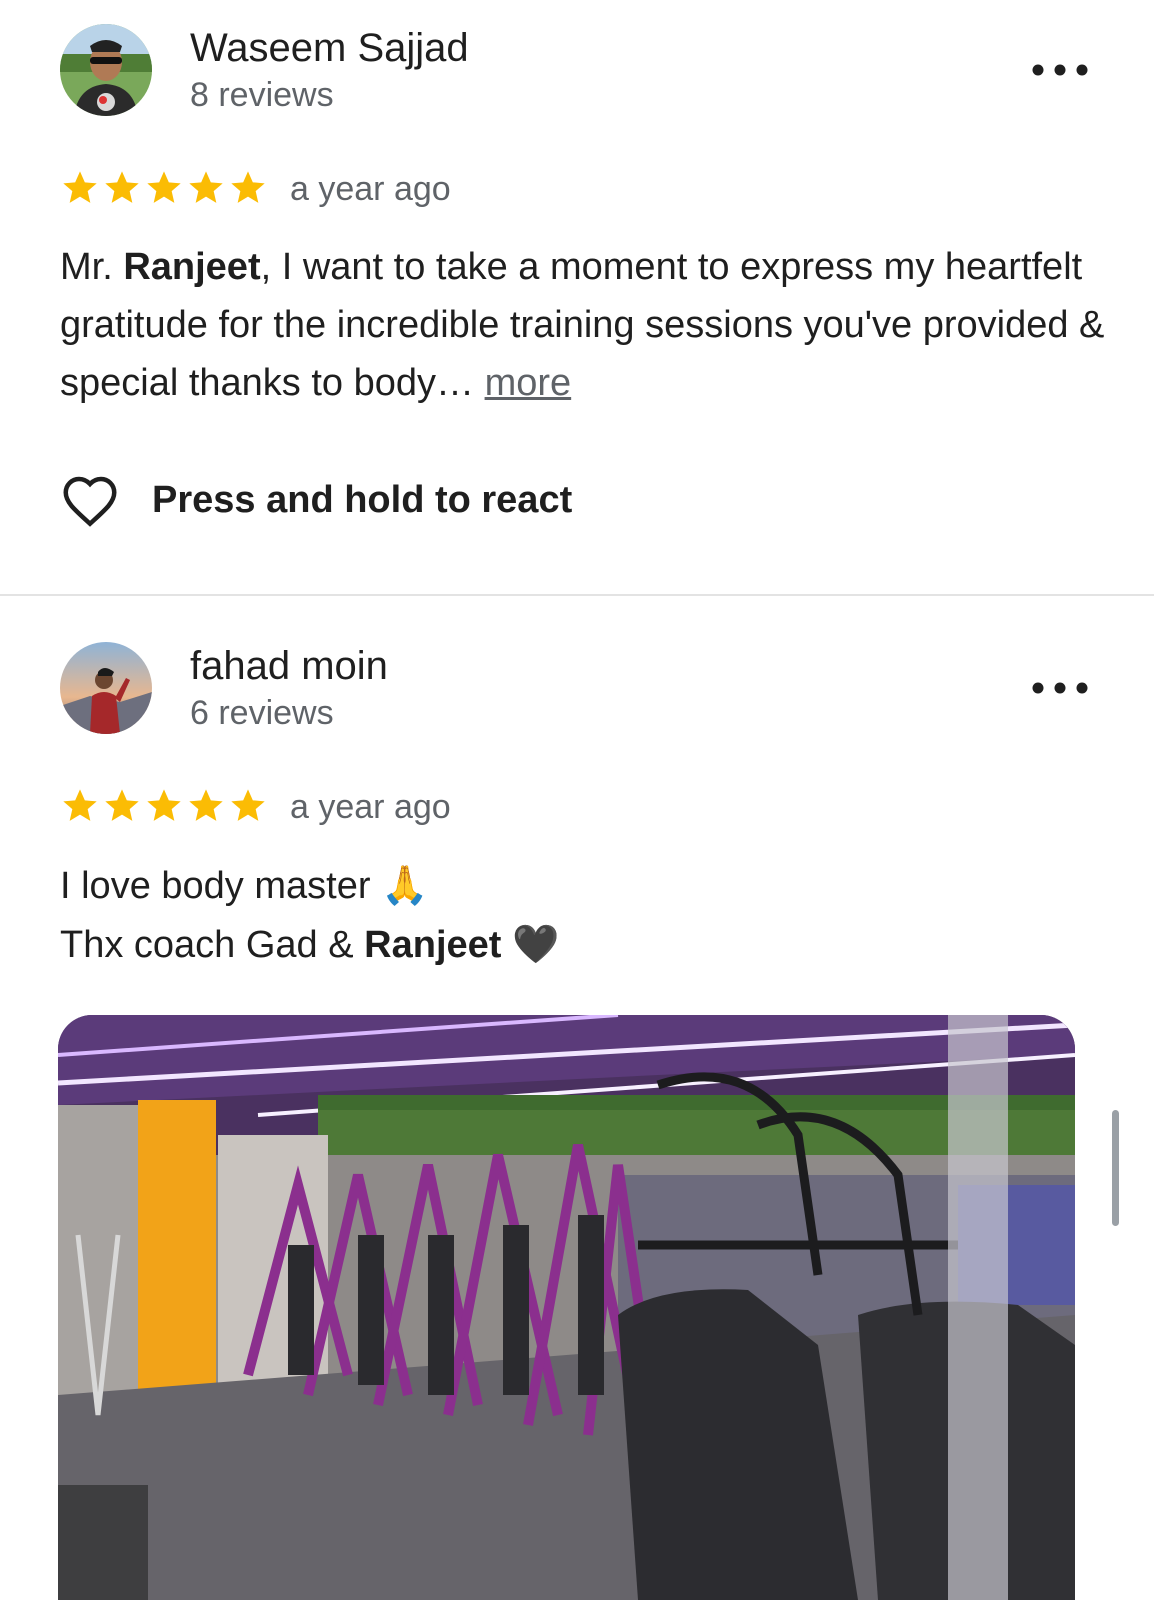 Image resolution: width=1154 pixels, height=1600 pixels. Describe the element at coordinates (528, 383) in the screenshot. I see `more-link: more` at that location.